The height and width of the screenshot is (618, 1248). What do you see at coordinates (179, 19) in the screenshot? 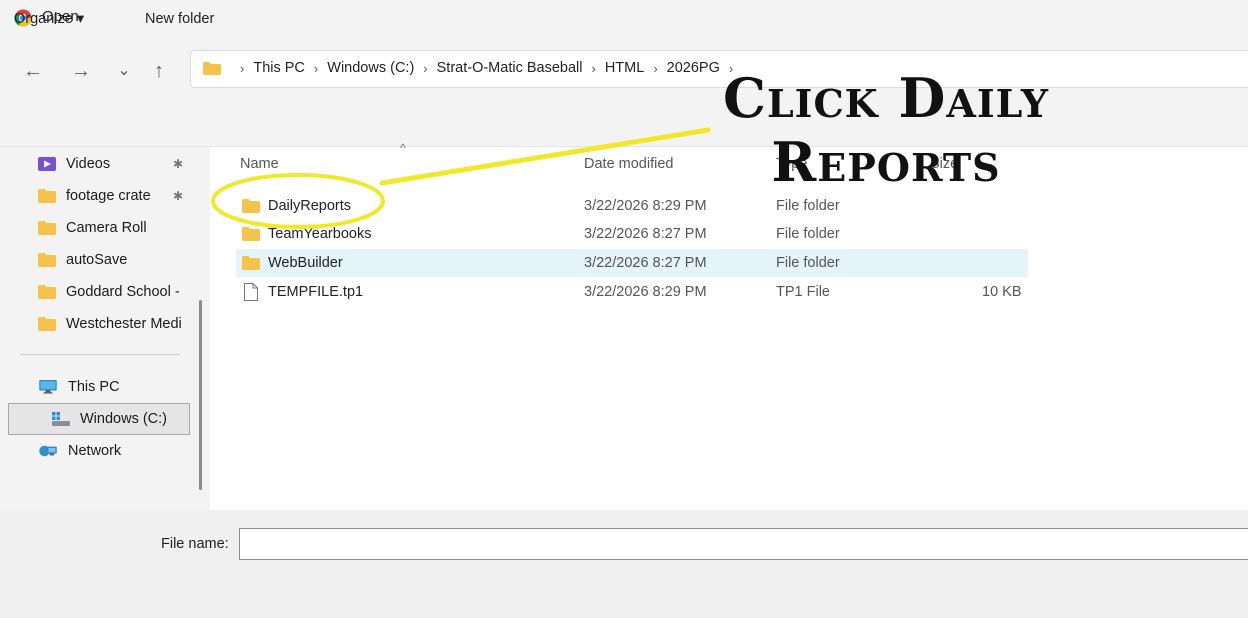
I see `new-folder-button: New folder` at bounding box center [179, 19].